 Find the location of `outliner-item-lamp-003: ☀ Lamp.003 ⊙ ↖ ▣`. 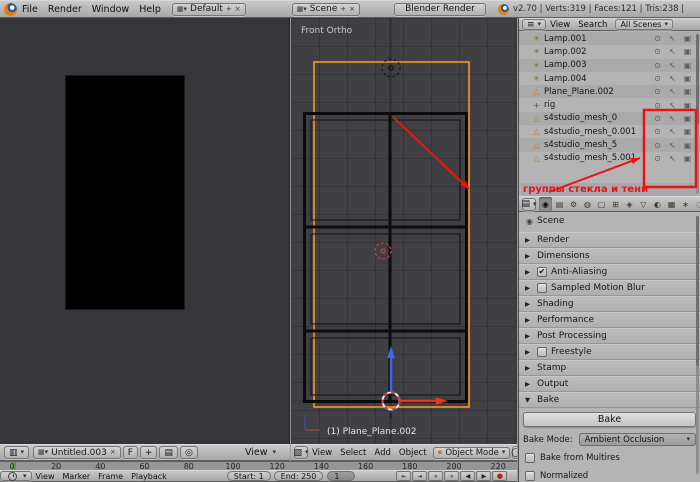

outliner-item-lamp-003: ☀ Lamp.003 ⊙ ↖ ▣ is located at coordinates (609, 65).